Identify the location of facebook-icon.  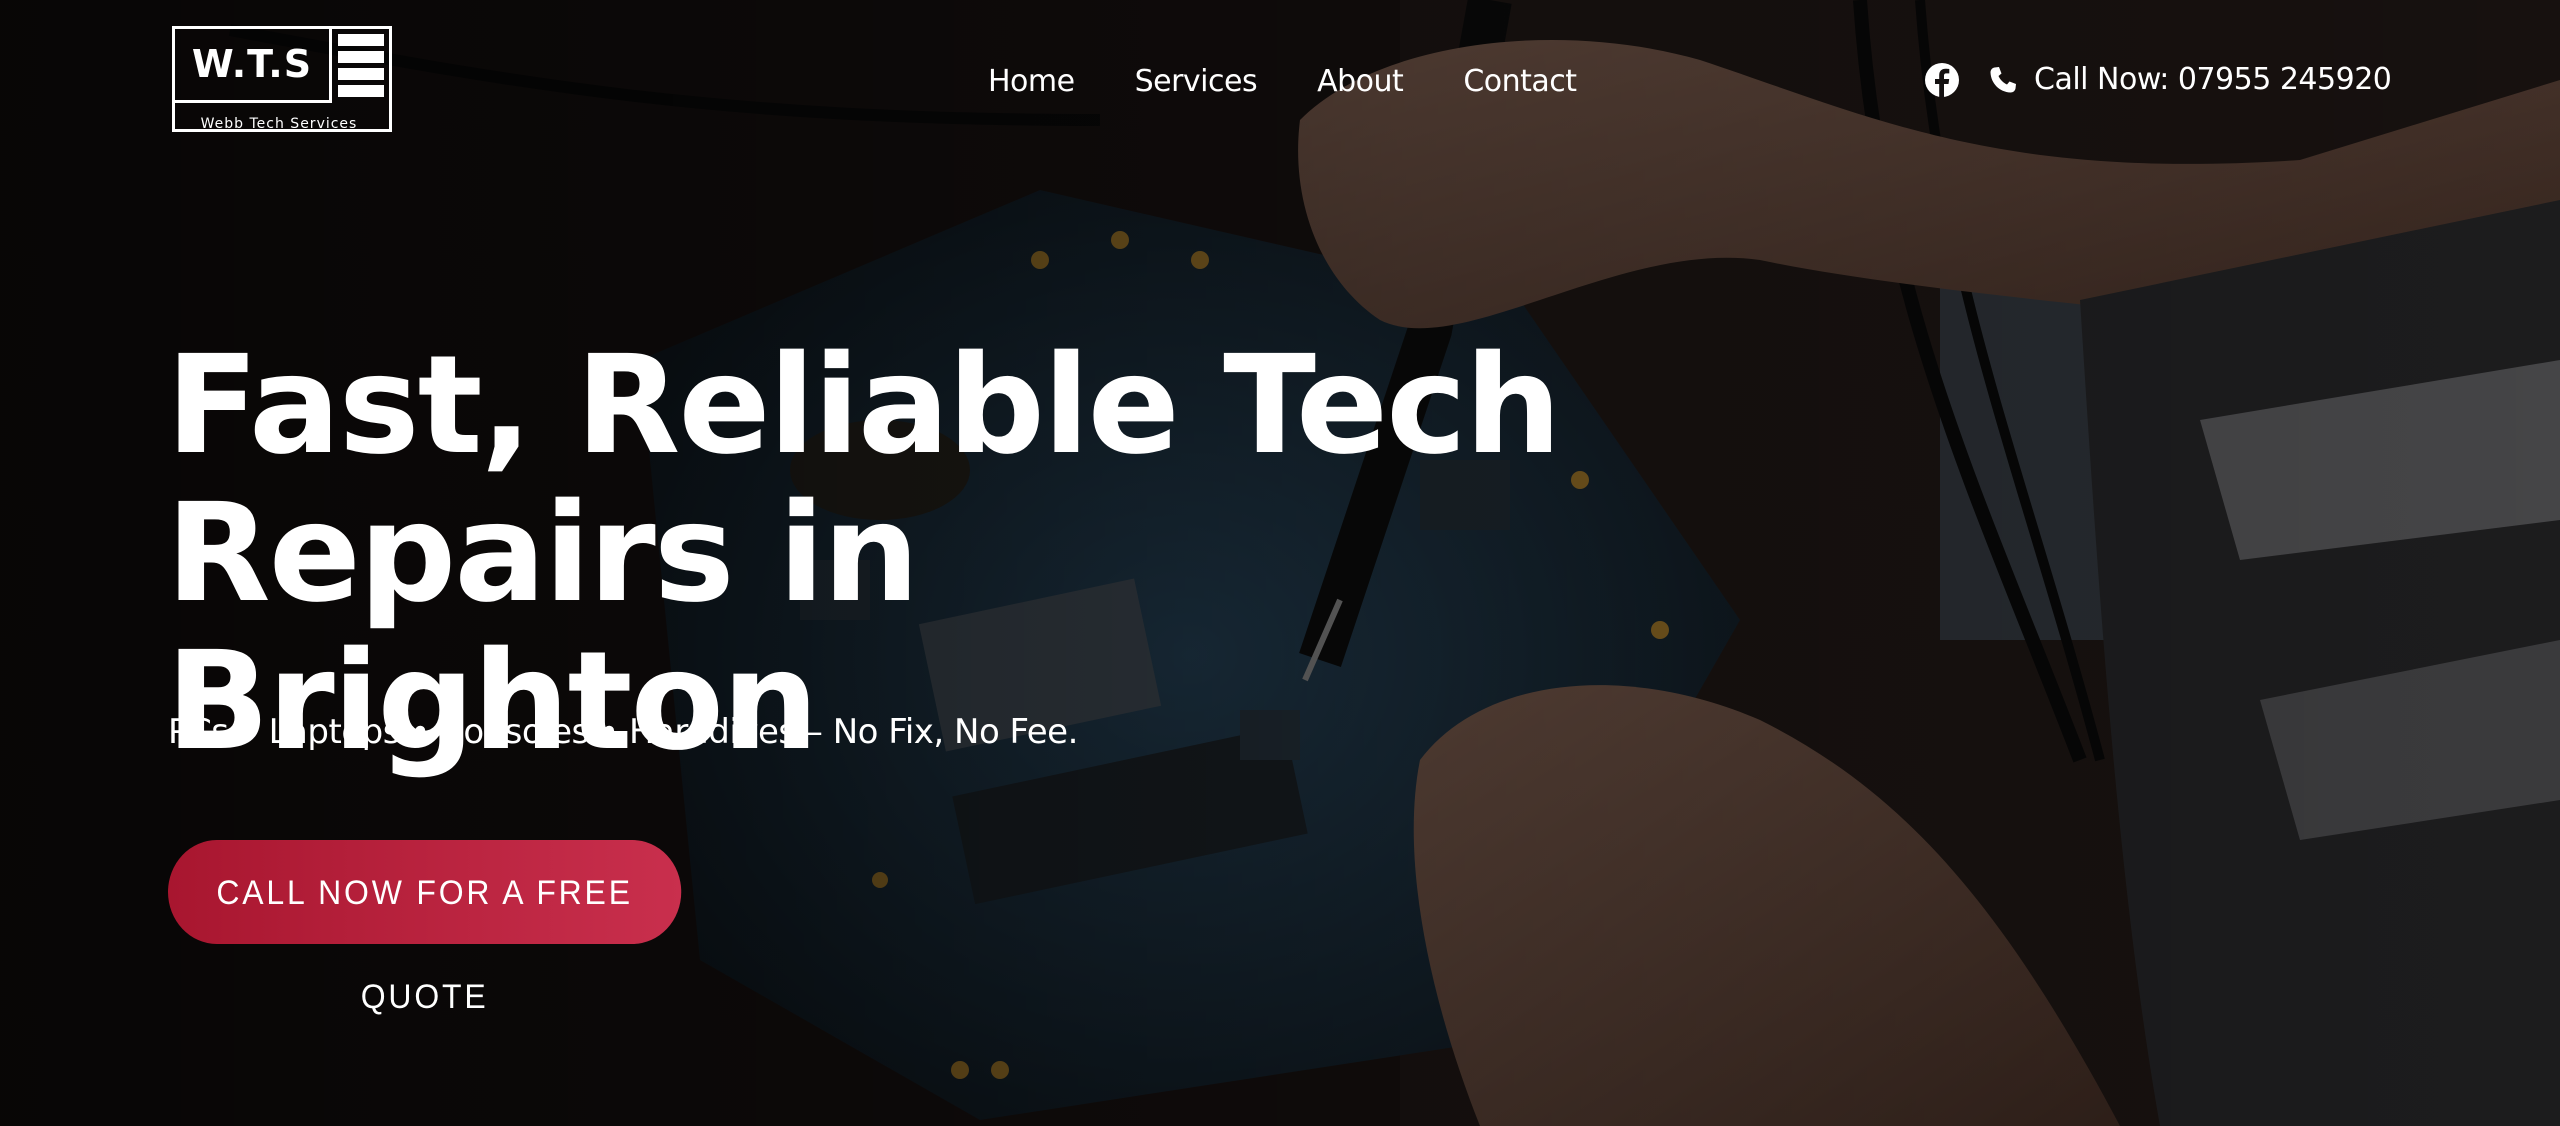
(1942, 80).